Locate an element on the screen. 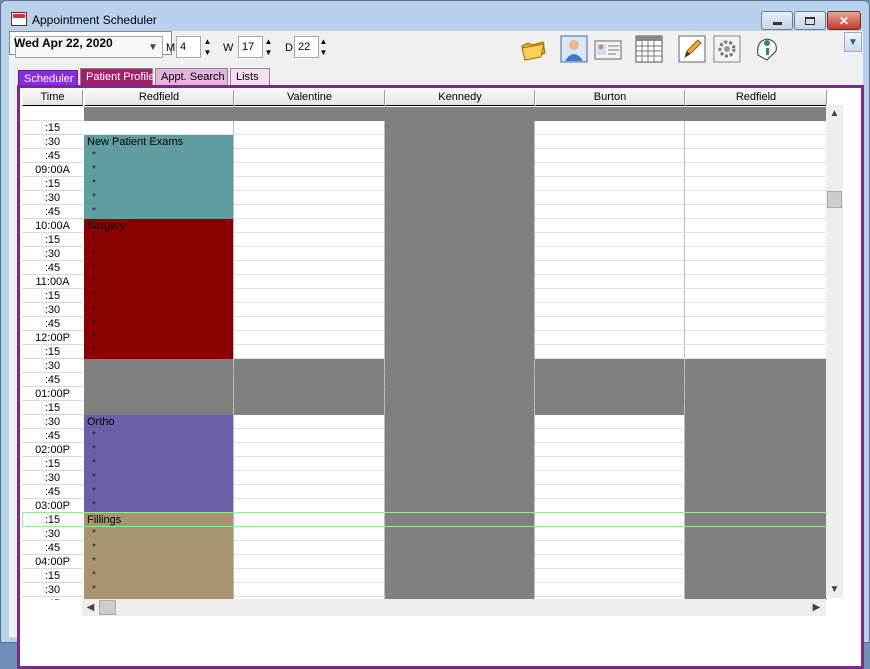 The height and width of the screenshot is (669, 870). edit-pencil-icon is located at coordinates (692, 49).